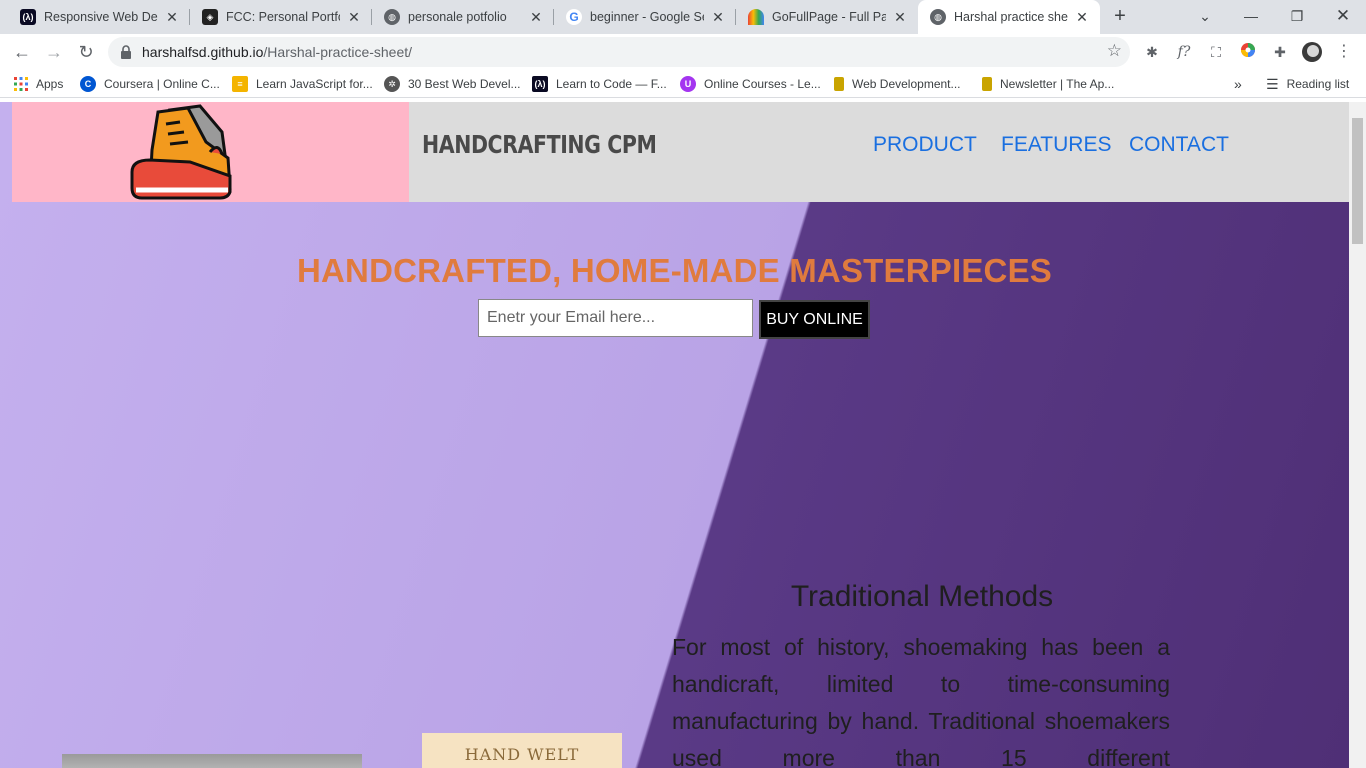  I want to click on tab-title: FCC: Personal Portfolio, so click(283, 17).